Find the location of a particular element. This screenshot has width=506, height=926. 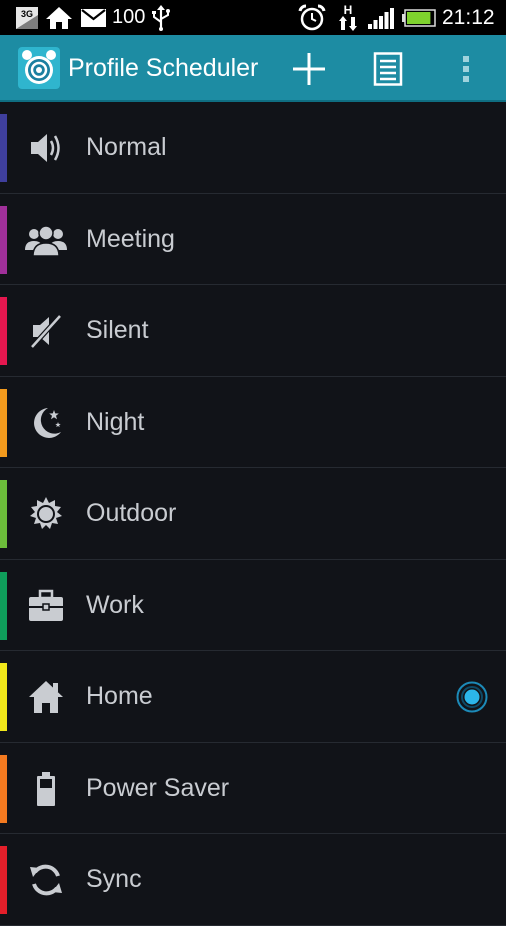

app-title: Profile Scheduler is located at coordinates (163, 68).